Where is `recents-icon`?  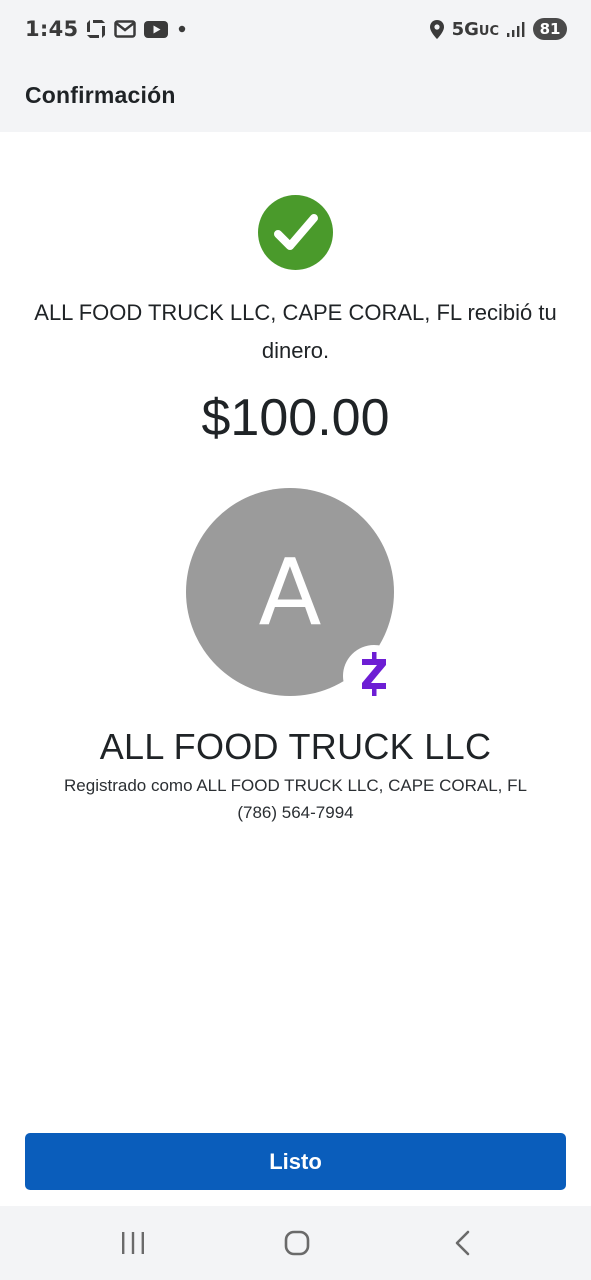 recents-icon is located at coordinates (133, 1243).